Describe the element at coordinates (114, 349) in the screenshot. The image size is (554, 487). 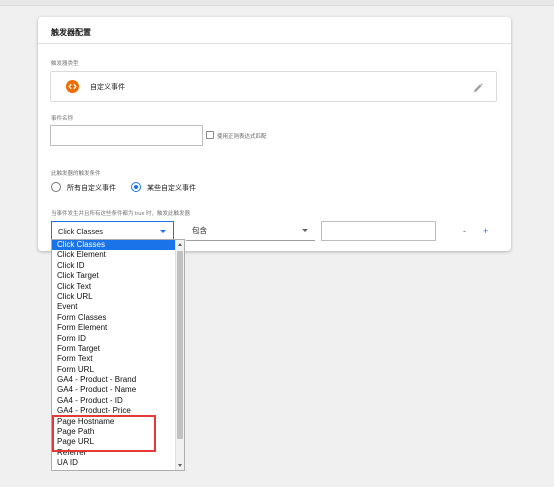
I see `dropdown-option: Form Target` at that location.